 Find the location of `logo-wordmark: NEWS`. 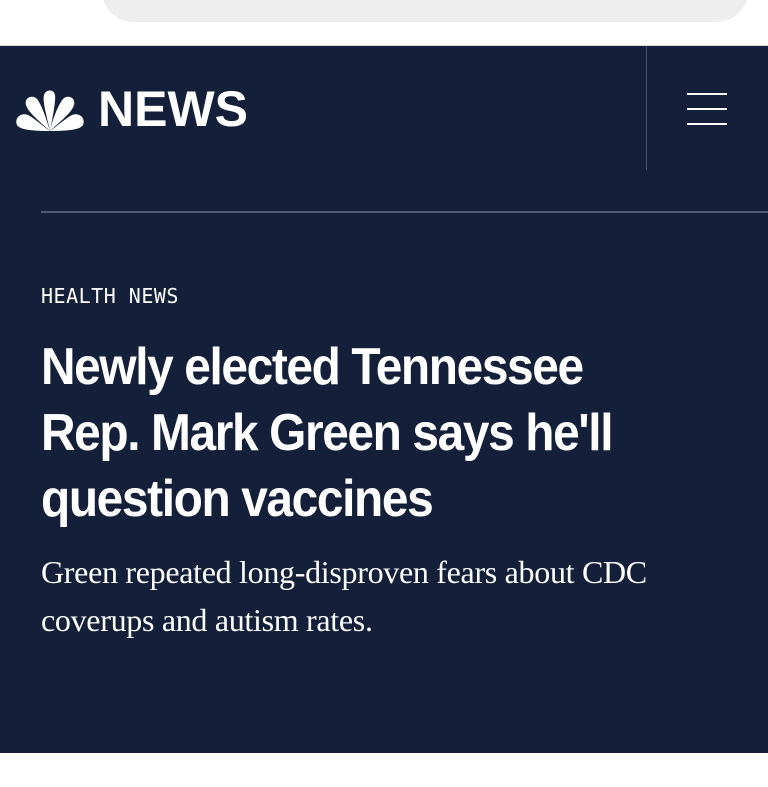

logo-wordmark: NEWS is located at coordinates (173, 109).